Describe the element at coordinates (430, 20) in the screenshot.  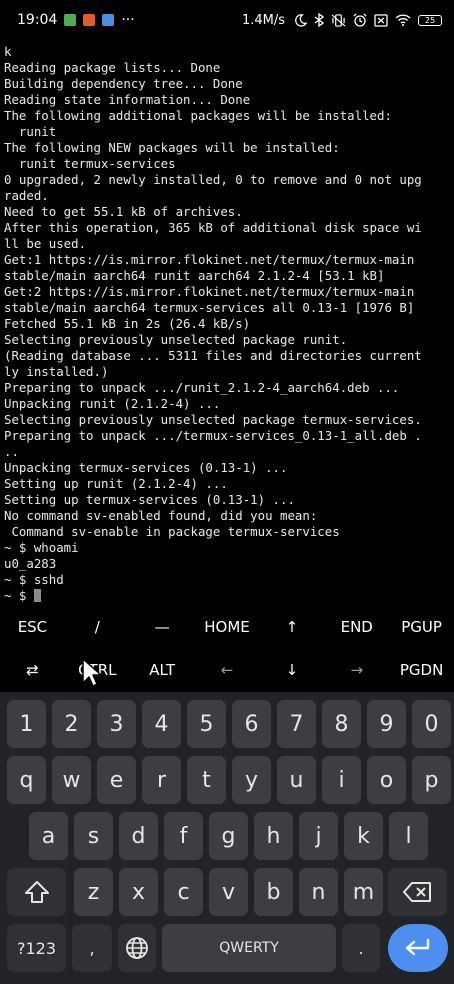
I see `battery-icon: 25` at that location.